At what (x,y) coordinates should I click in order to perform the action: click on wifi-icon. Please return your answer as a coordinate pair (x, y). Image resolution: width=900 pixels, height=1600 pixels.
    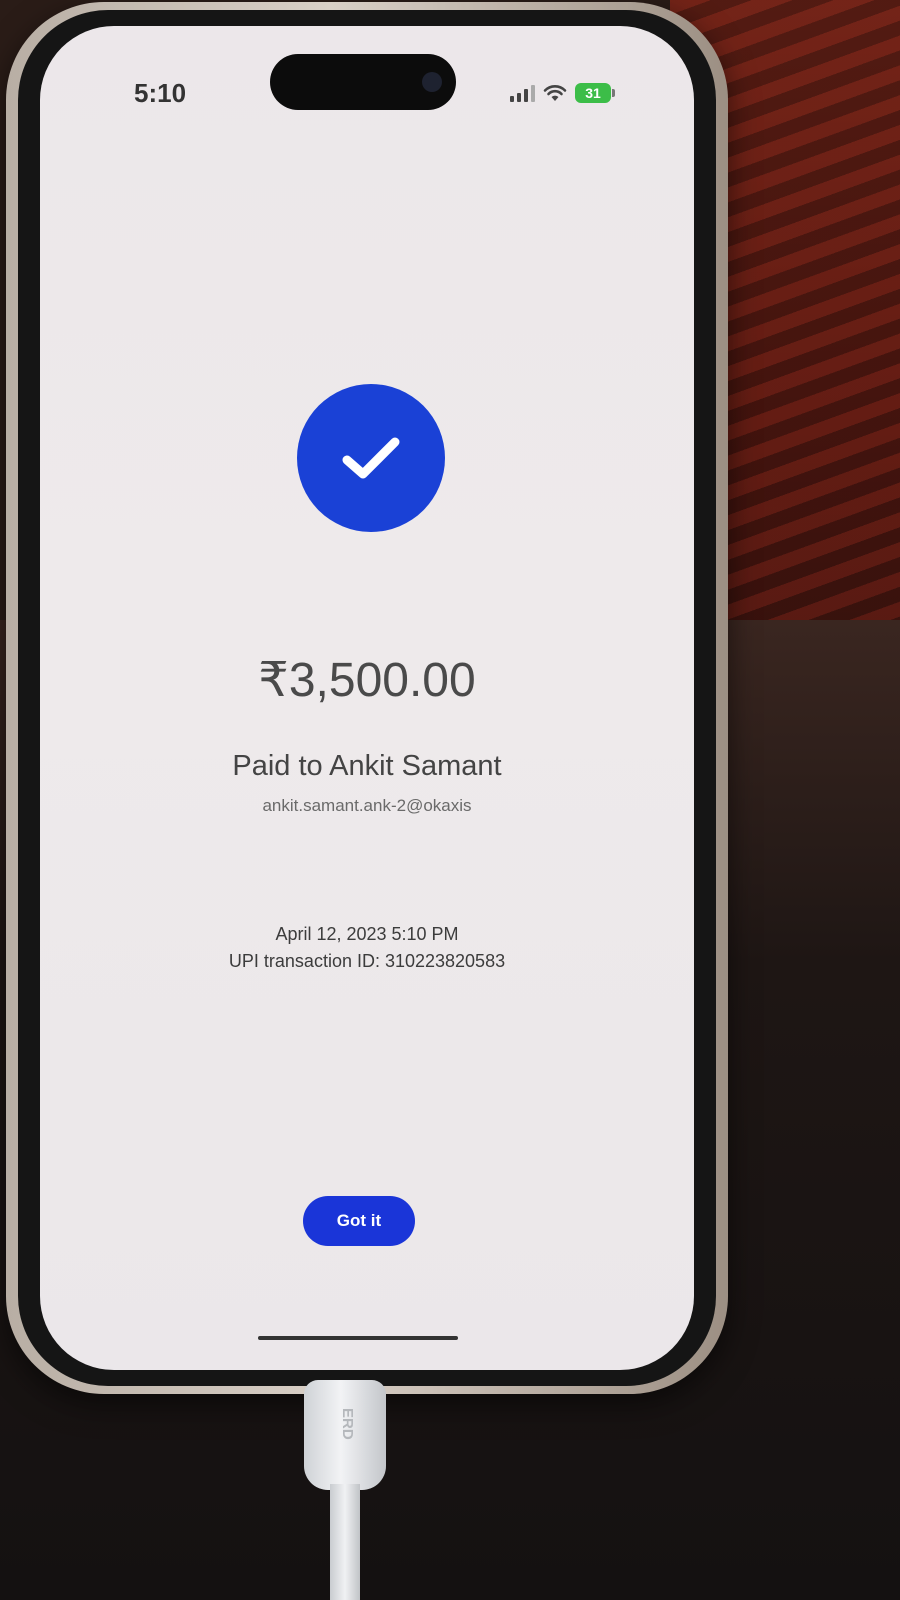
    Looking at the image, I should click on (555, 93).